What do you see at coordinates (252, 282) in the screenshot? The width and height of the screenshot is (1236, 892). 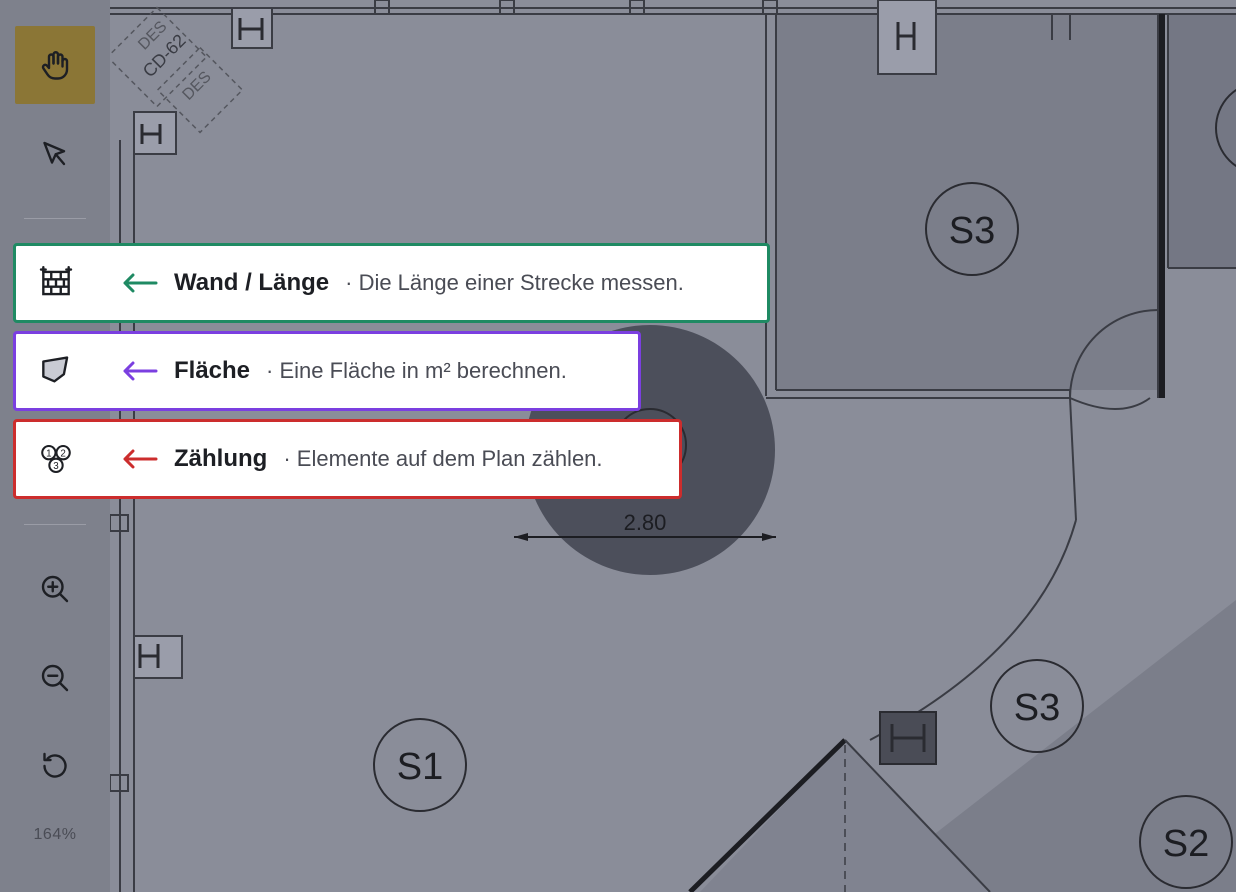 I see `callout-title: Wand / Länge` at bounding box center [252, 282].